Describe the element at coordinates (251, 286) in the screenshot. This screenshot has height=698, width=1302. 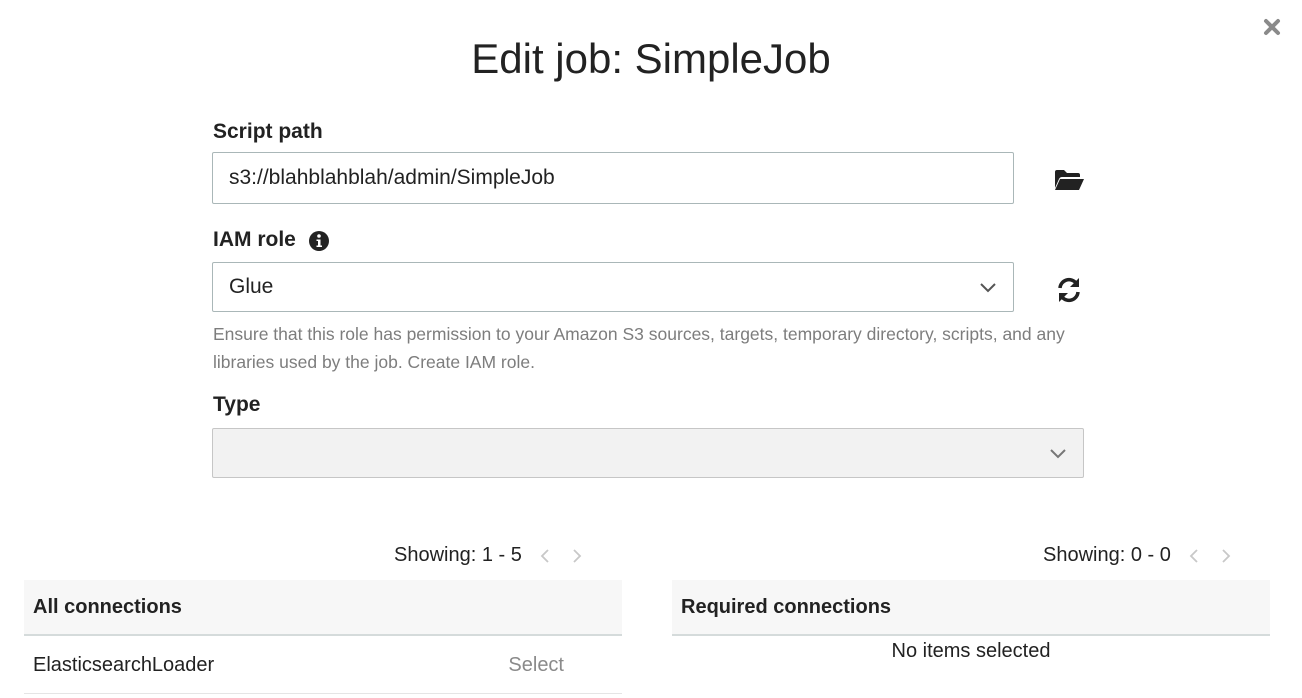
I see `iam-role-selected-value: Glue` at that location.